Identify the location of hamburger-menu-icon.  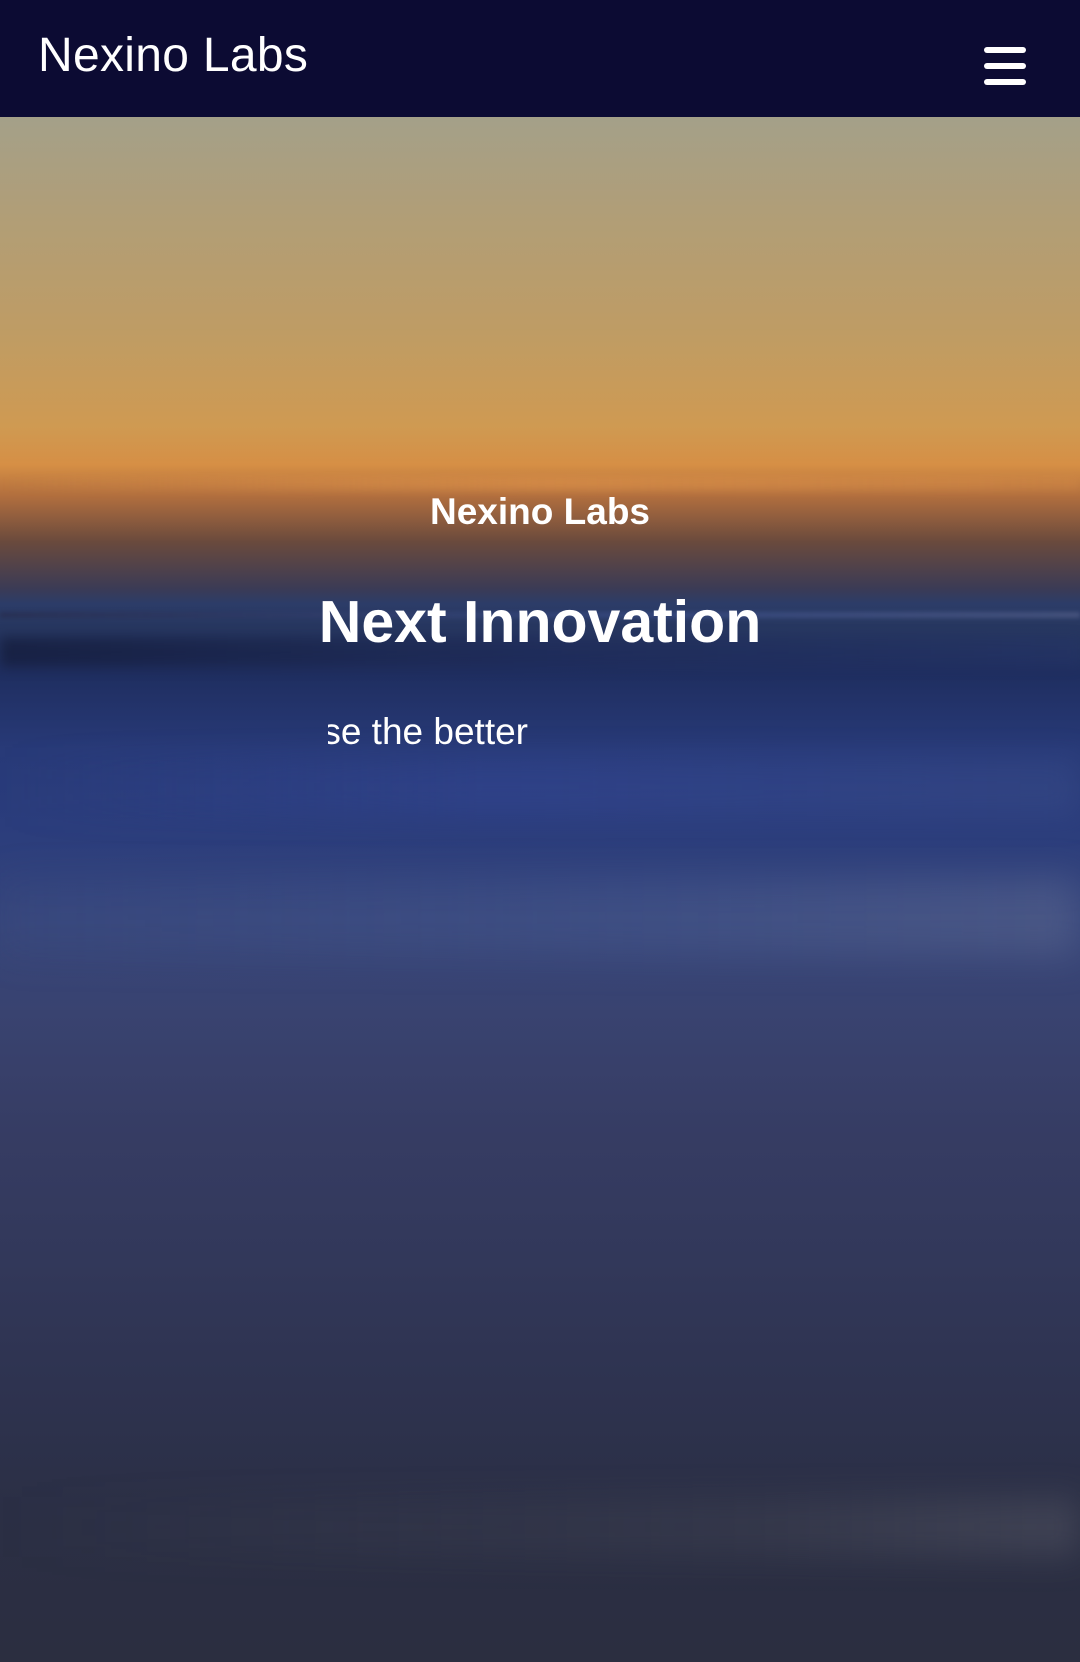
(1005, 66).